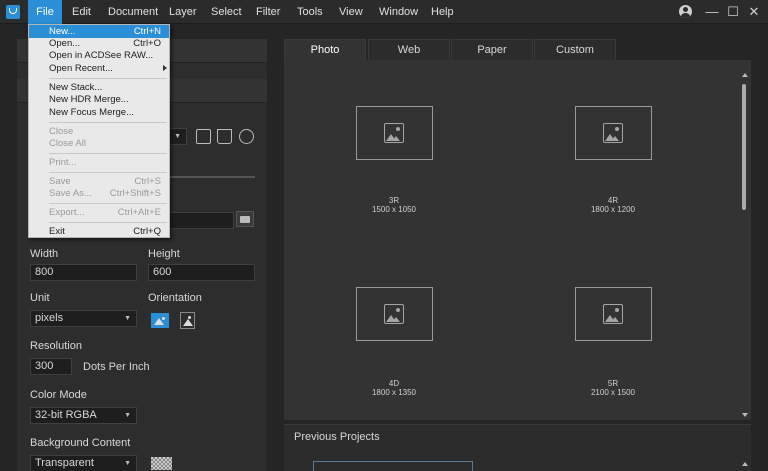 The width and height of the screenshot is (768, 471). I want to click on unit-select: pixels ▼, so click(83, 318).